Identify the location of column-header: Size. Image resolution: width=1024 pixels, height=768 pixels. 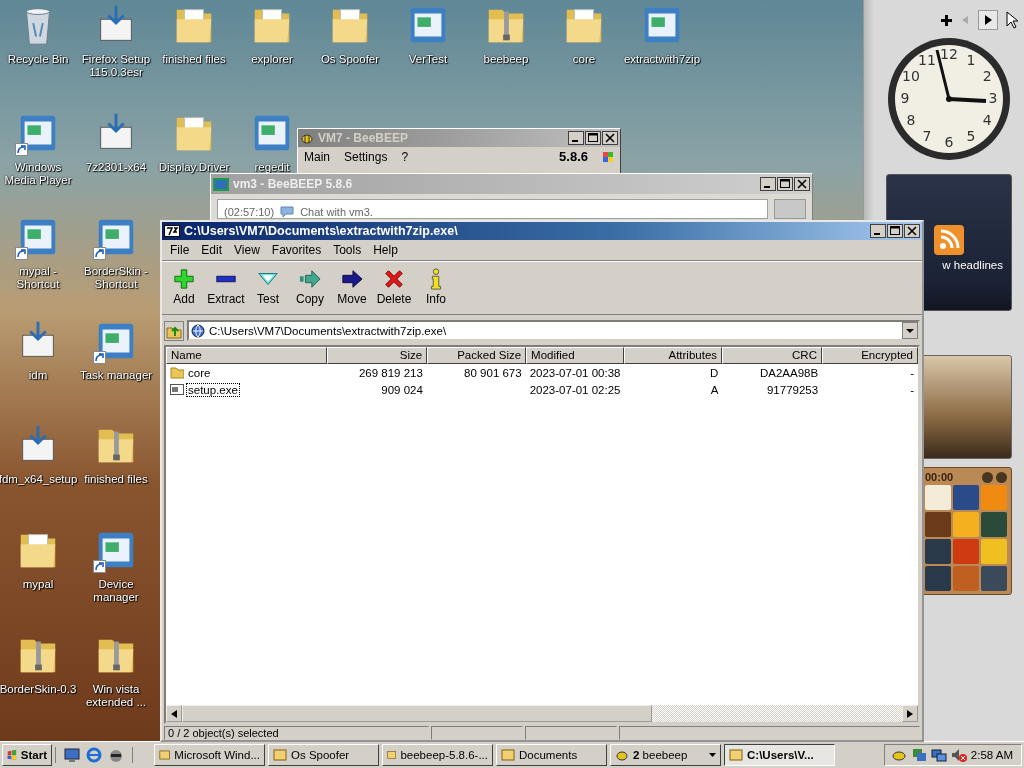
(377, 355).